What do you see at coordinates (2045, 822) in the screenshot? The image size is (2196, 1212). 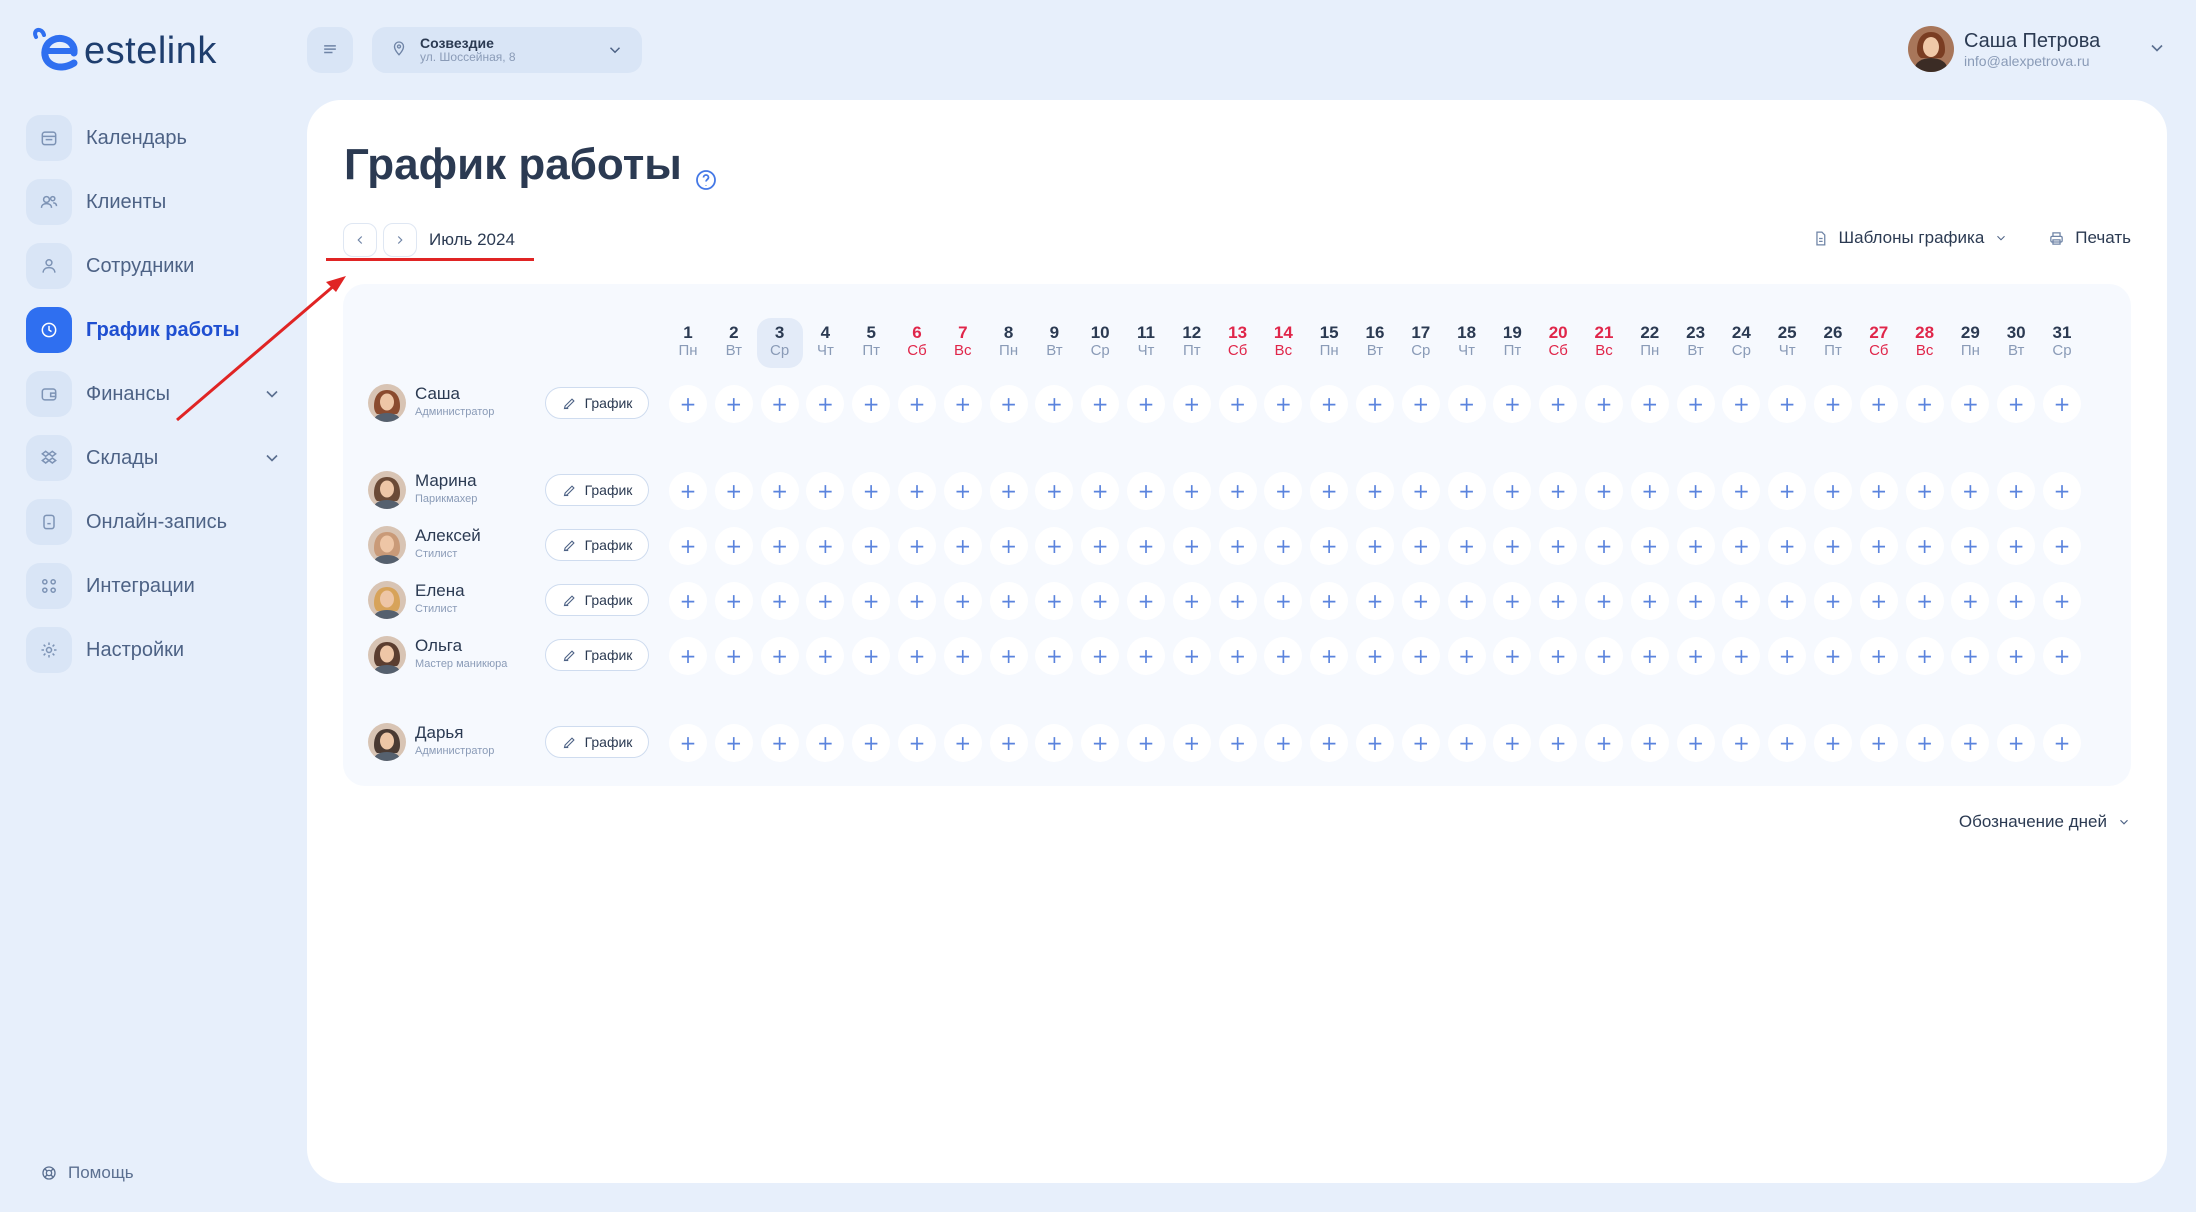 I see `day-legend-toggle: Обозначение дней` at bounding box center [2045, 822].